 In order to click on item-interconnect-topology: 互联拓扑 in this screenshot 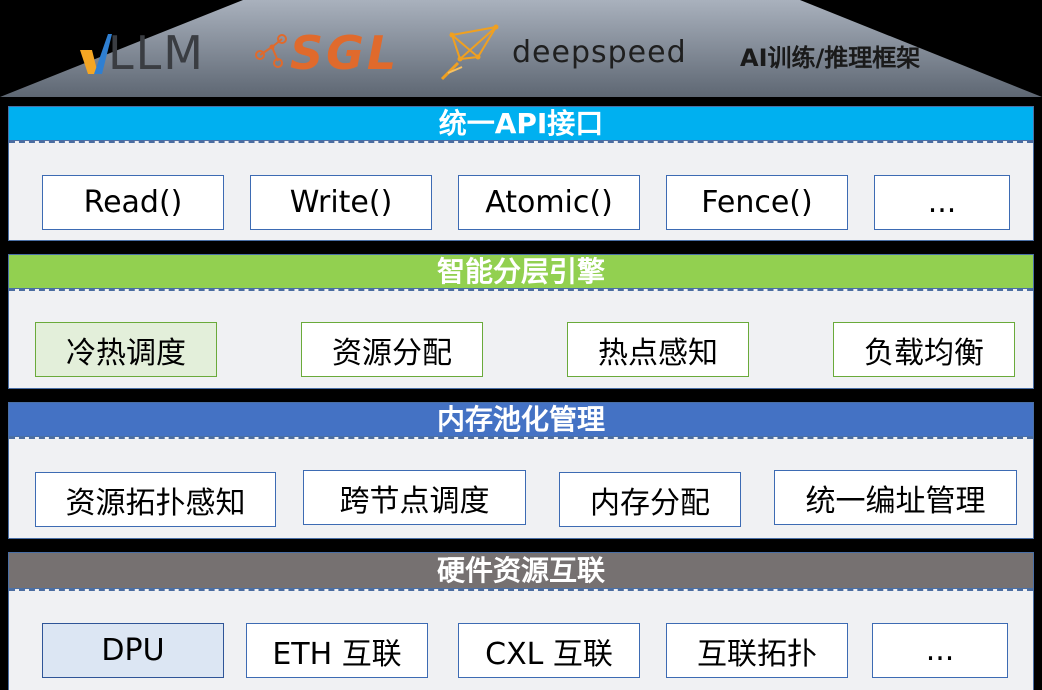, I will do `click(757, 650)`.